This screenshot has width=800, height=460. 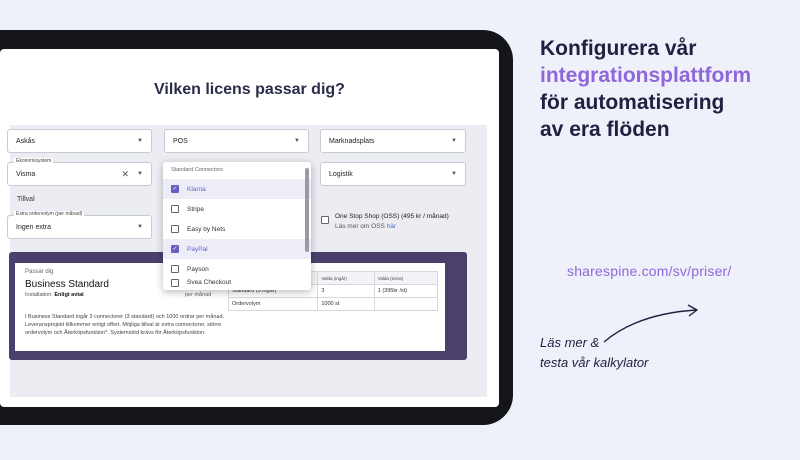 I want to click on marknadsplats-select: Marknadsplats ▼, so click(x=393, y=141).